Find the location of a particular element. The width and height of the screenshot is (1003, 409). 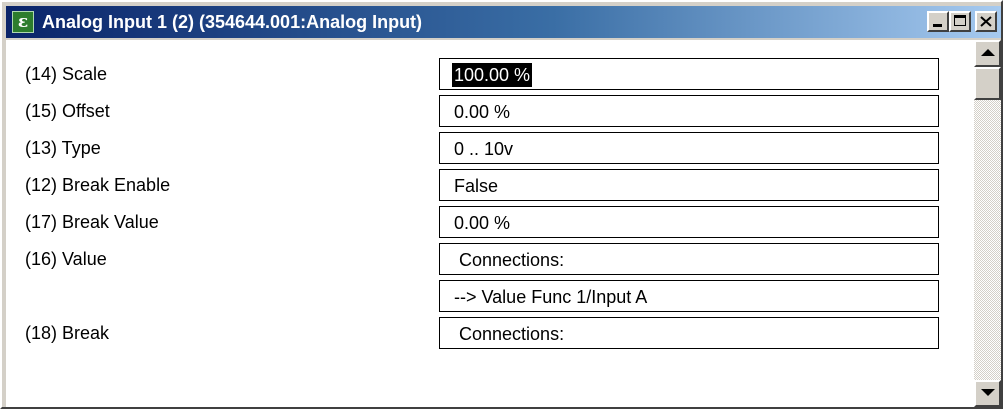

maximize-button is located at coordinates (960, 21).